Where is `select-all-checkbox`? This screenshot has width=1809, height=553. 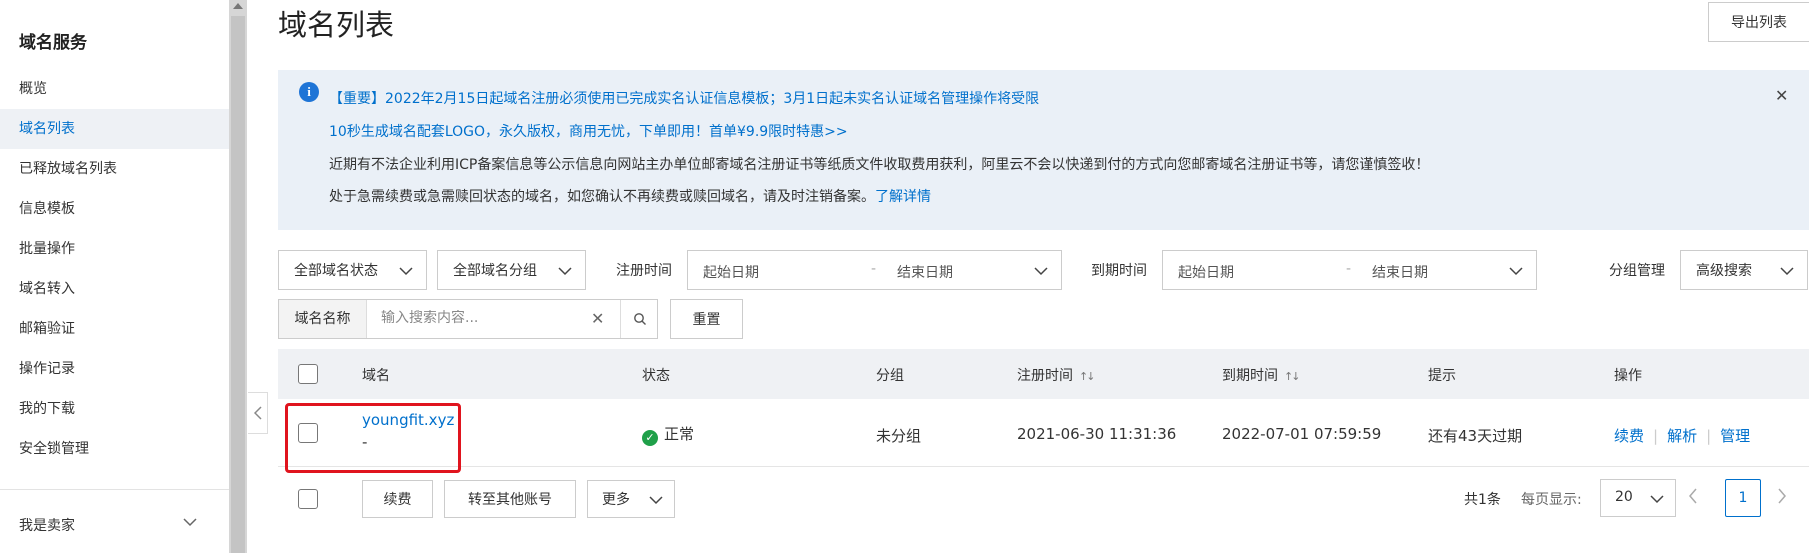 select-all-checkbox is located at coordinates (308, 374).